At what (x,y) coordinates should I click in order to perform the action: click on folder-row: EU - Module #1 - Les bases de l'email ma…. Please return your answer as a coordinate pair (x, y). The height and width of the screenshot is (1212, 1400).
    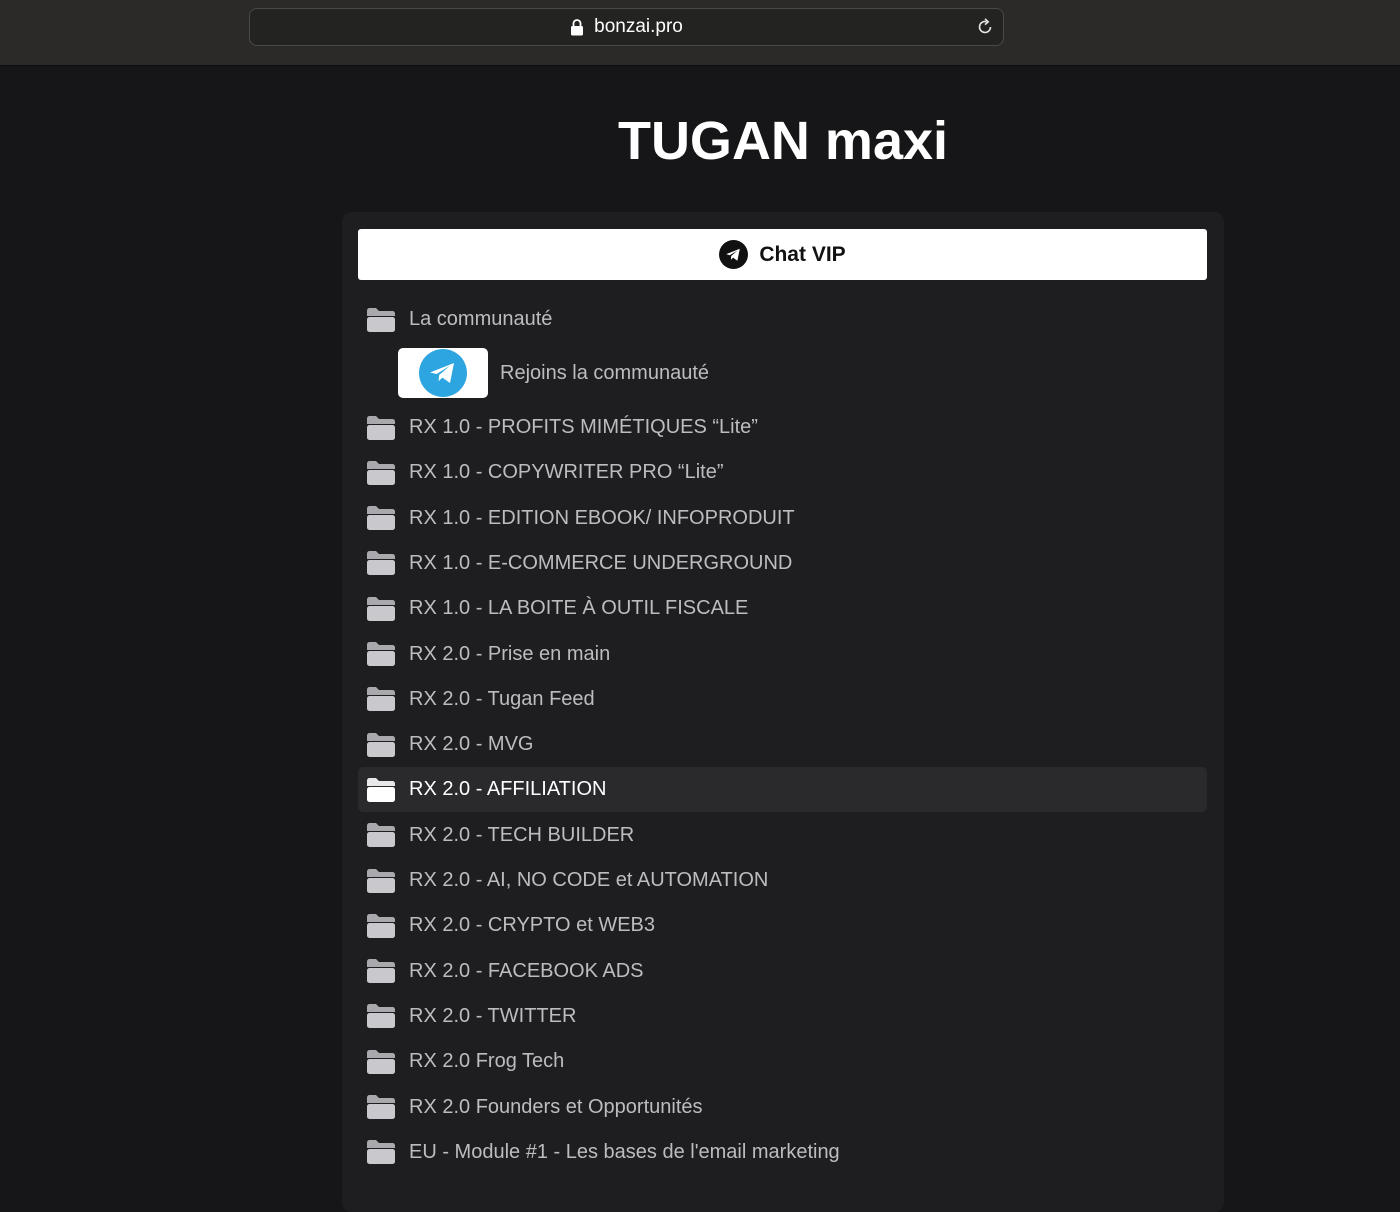
    Looking at the image, I should click on (782, 1152).